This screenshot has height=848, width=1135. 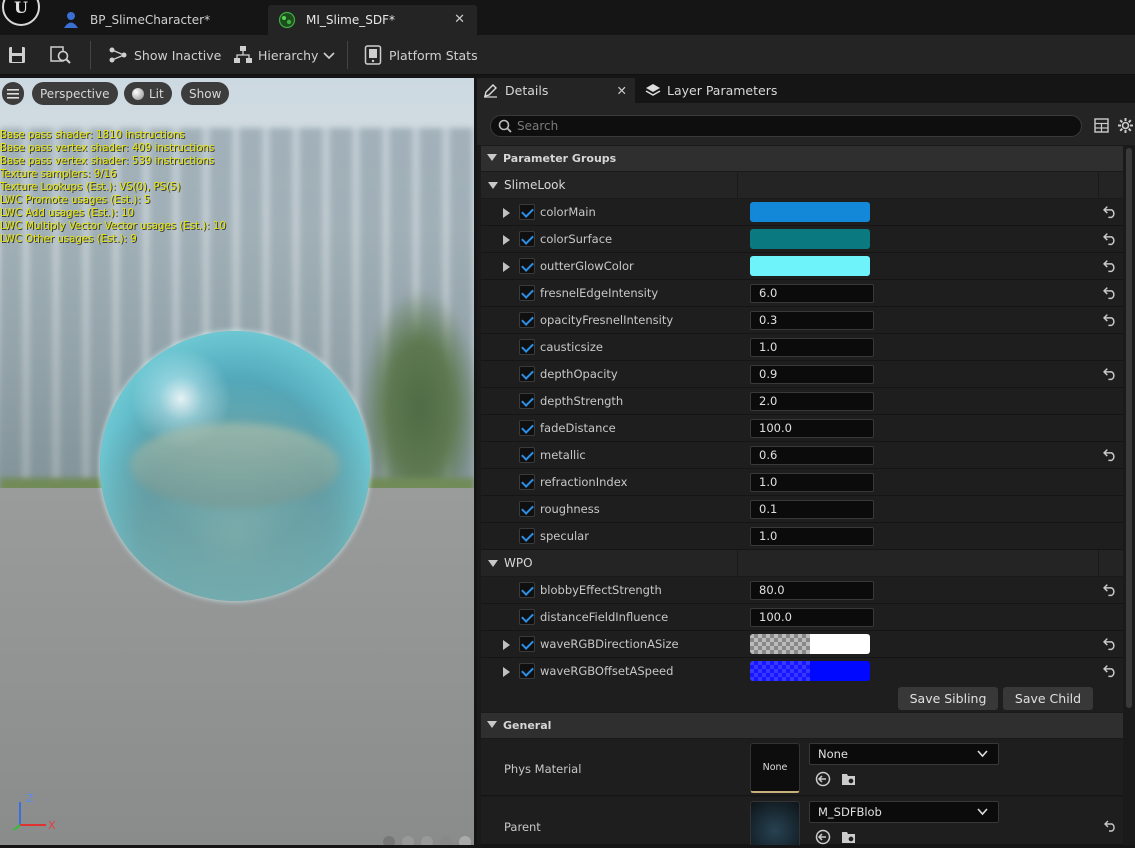 What do you see at coordinates (20, 14) in the screenshot?
I see `unreal-logo-icon: U` at bounding box center [20, 14].